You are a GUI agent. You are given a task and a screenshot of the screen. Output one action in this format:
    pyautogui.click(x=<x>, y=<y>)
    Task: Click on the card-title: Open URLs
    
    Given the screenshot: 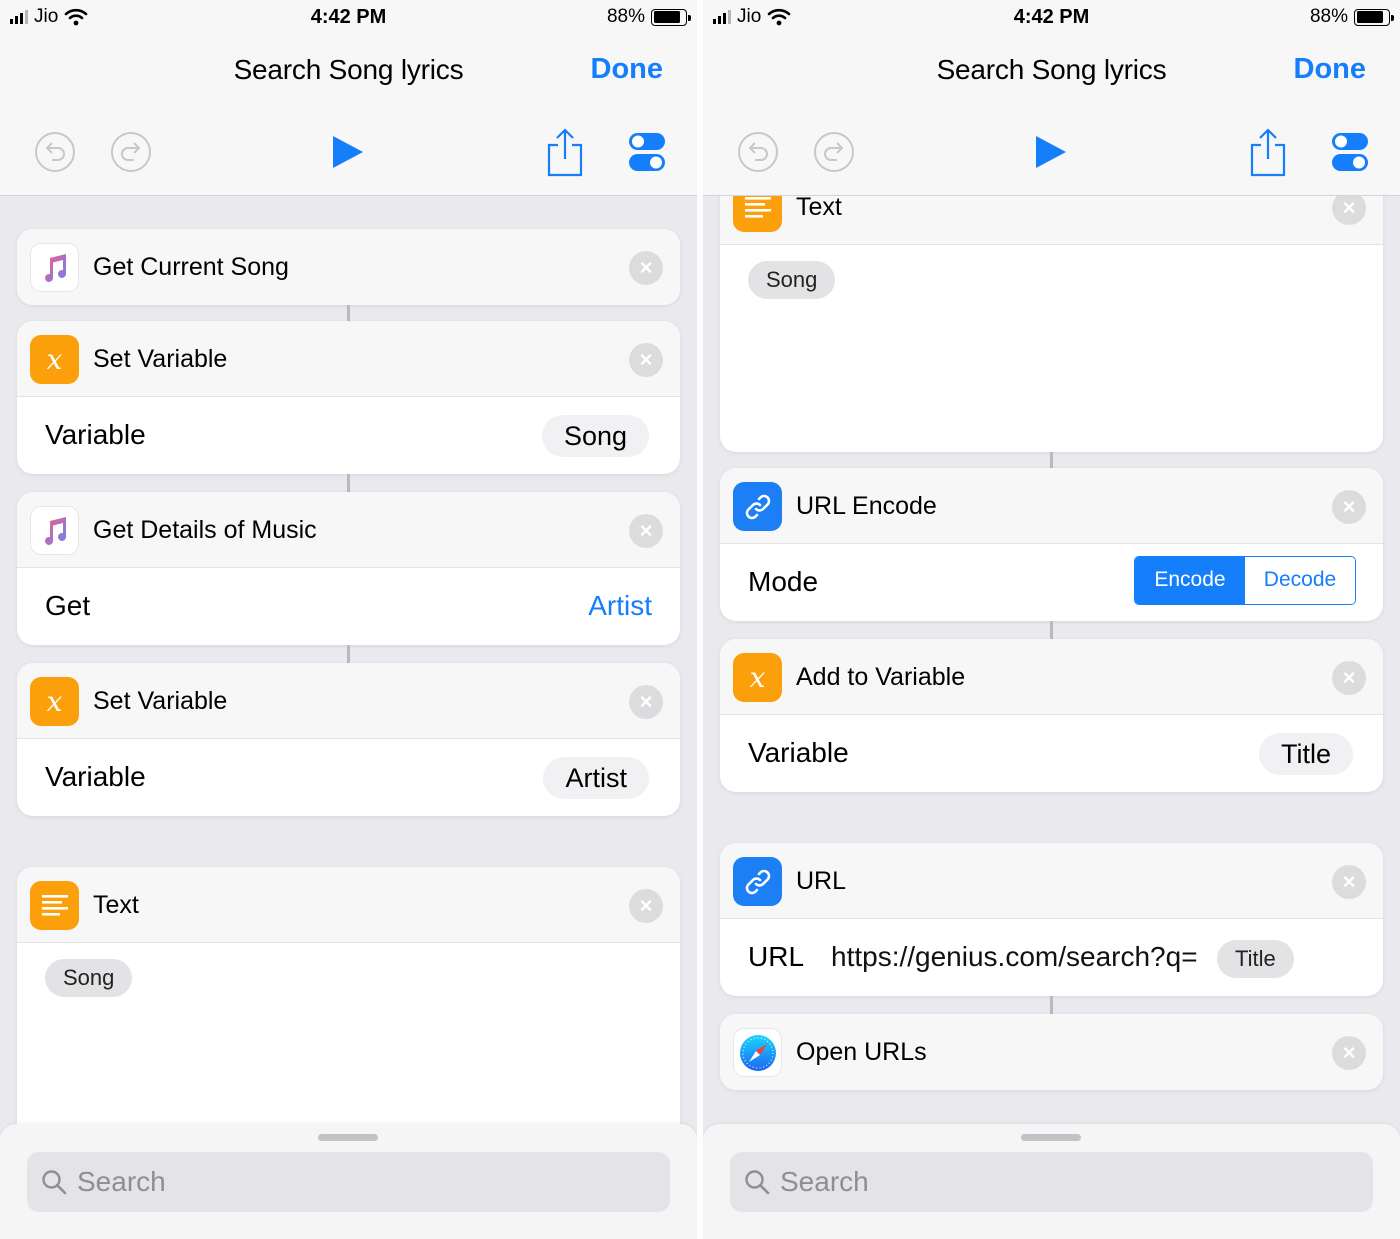 What is the action you would take?
    pyautogui.click(x=861, y=1052)
    